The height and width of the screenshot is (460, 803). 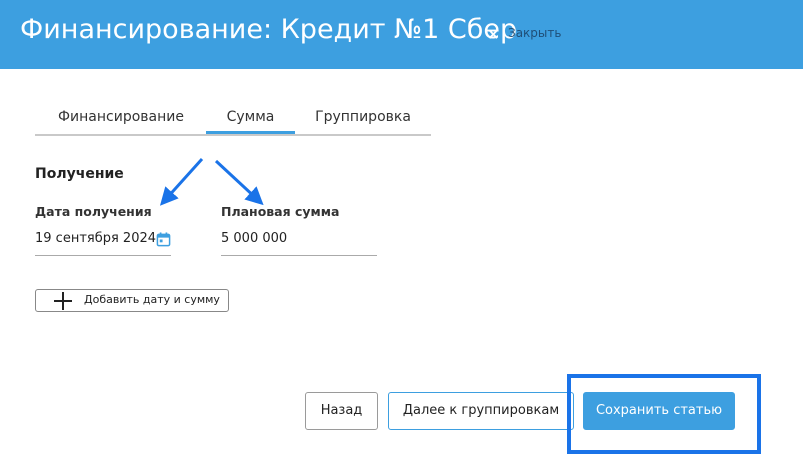 What do you see at coordinates (659, 411) in the screenshot?
I see `save-item-button: Сохранить статью` at bounding box center [659, 411].